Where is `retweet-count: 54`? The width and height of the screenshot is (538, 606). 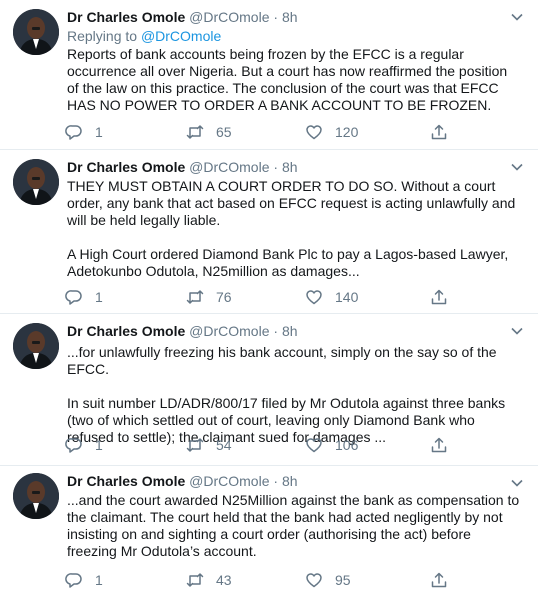
retweet-count: 54 is located at coordinates (224, 445).